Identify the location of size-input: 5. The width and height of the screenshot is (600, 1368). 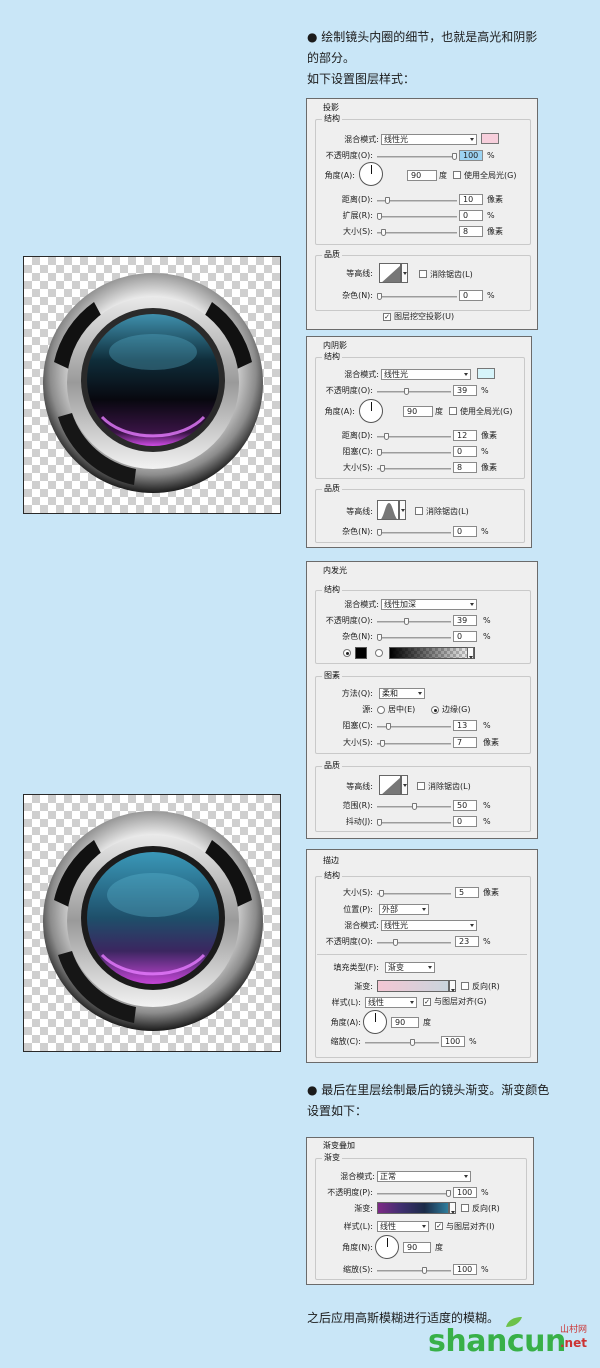
(467, 892).